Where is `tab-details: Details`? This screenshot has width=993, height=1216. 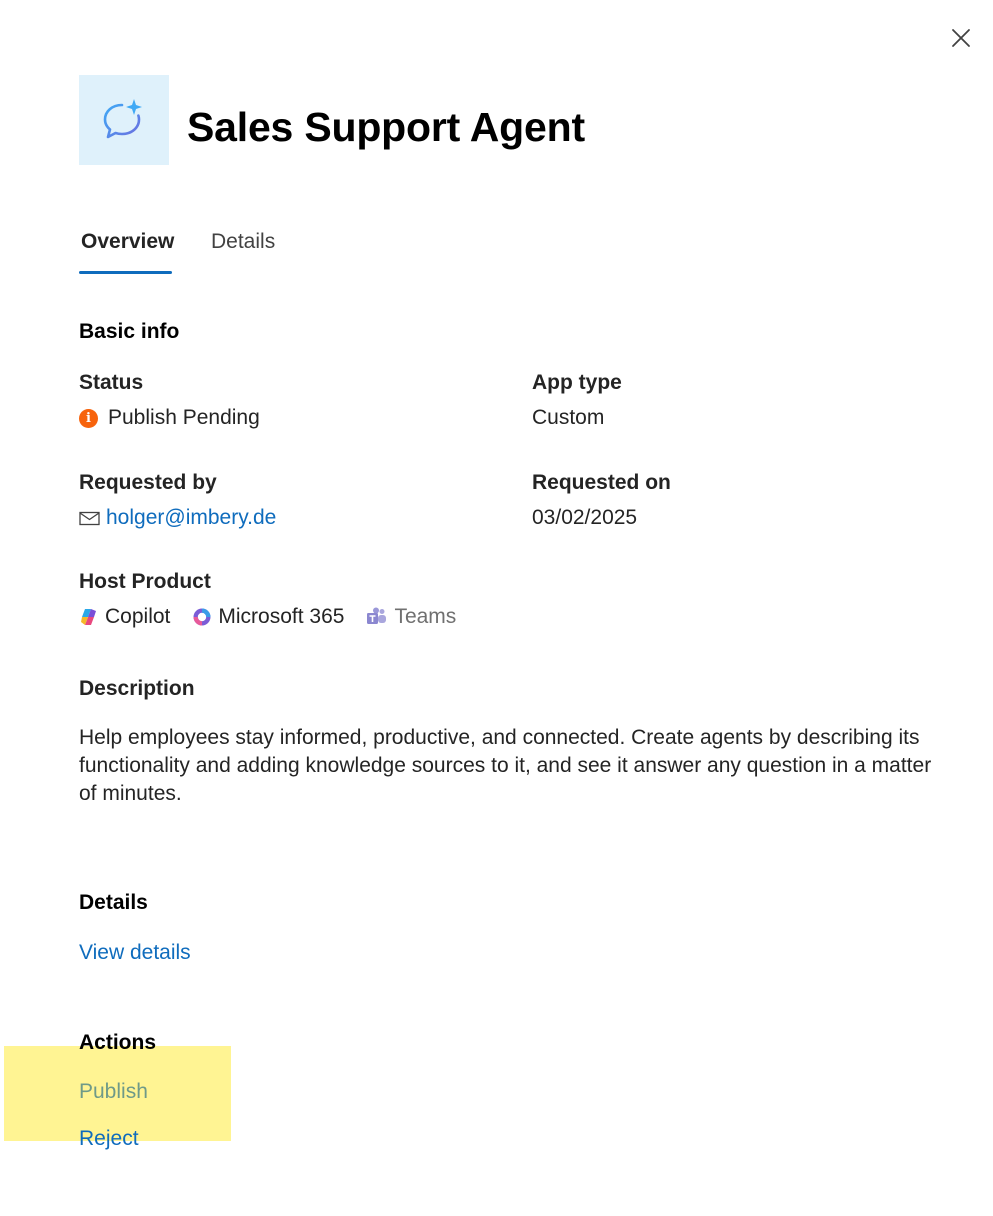 tab-details: Details is located at coordinates (243, 242).